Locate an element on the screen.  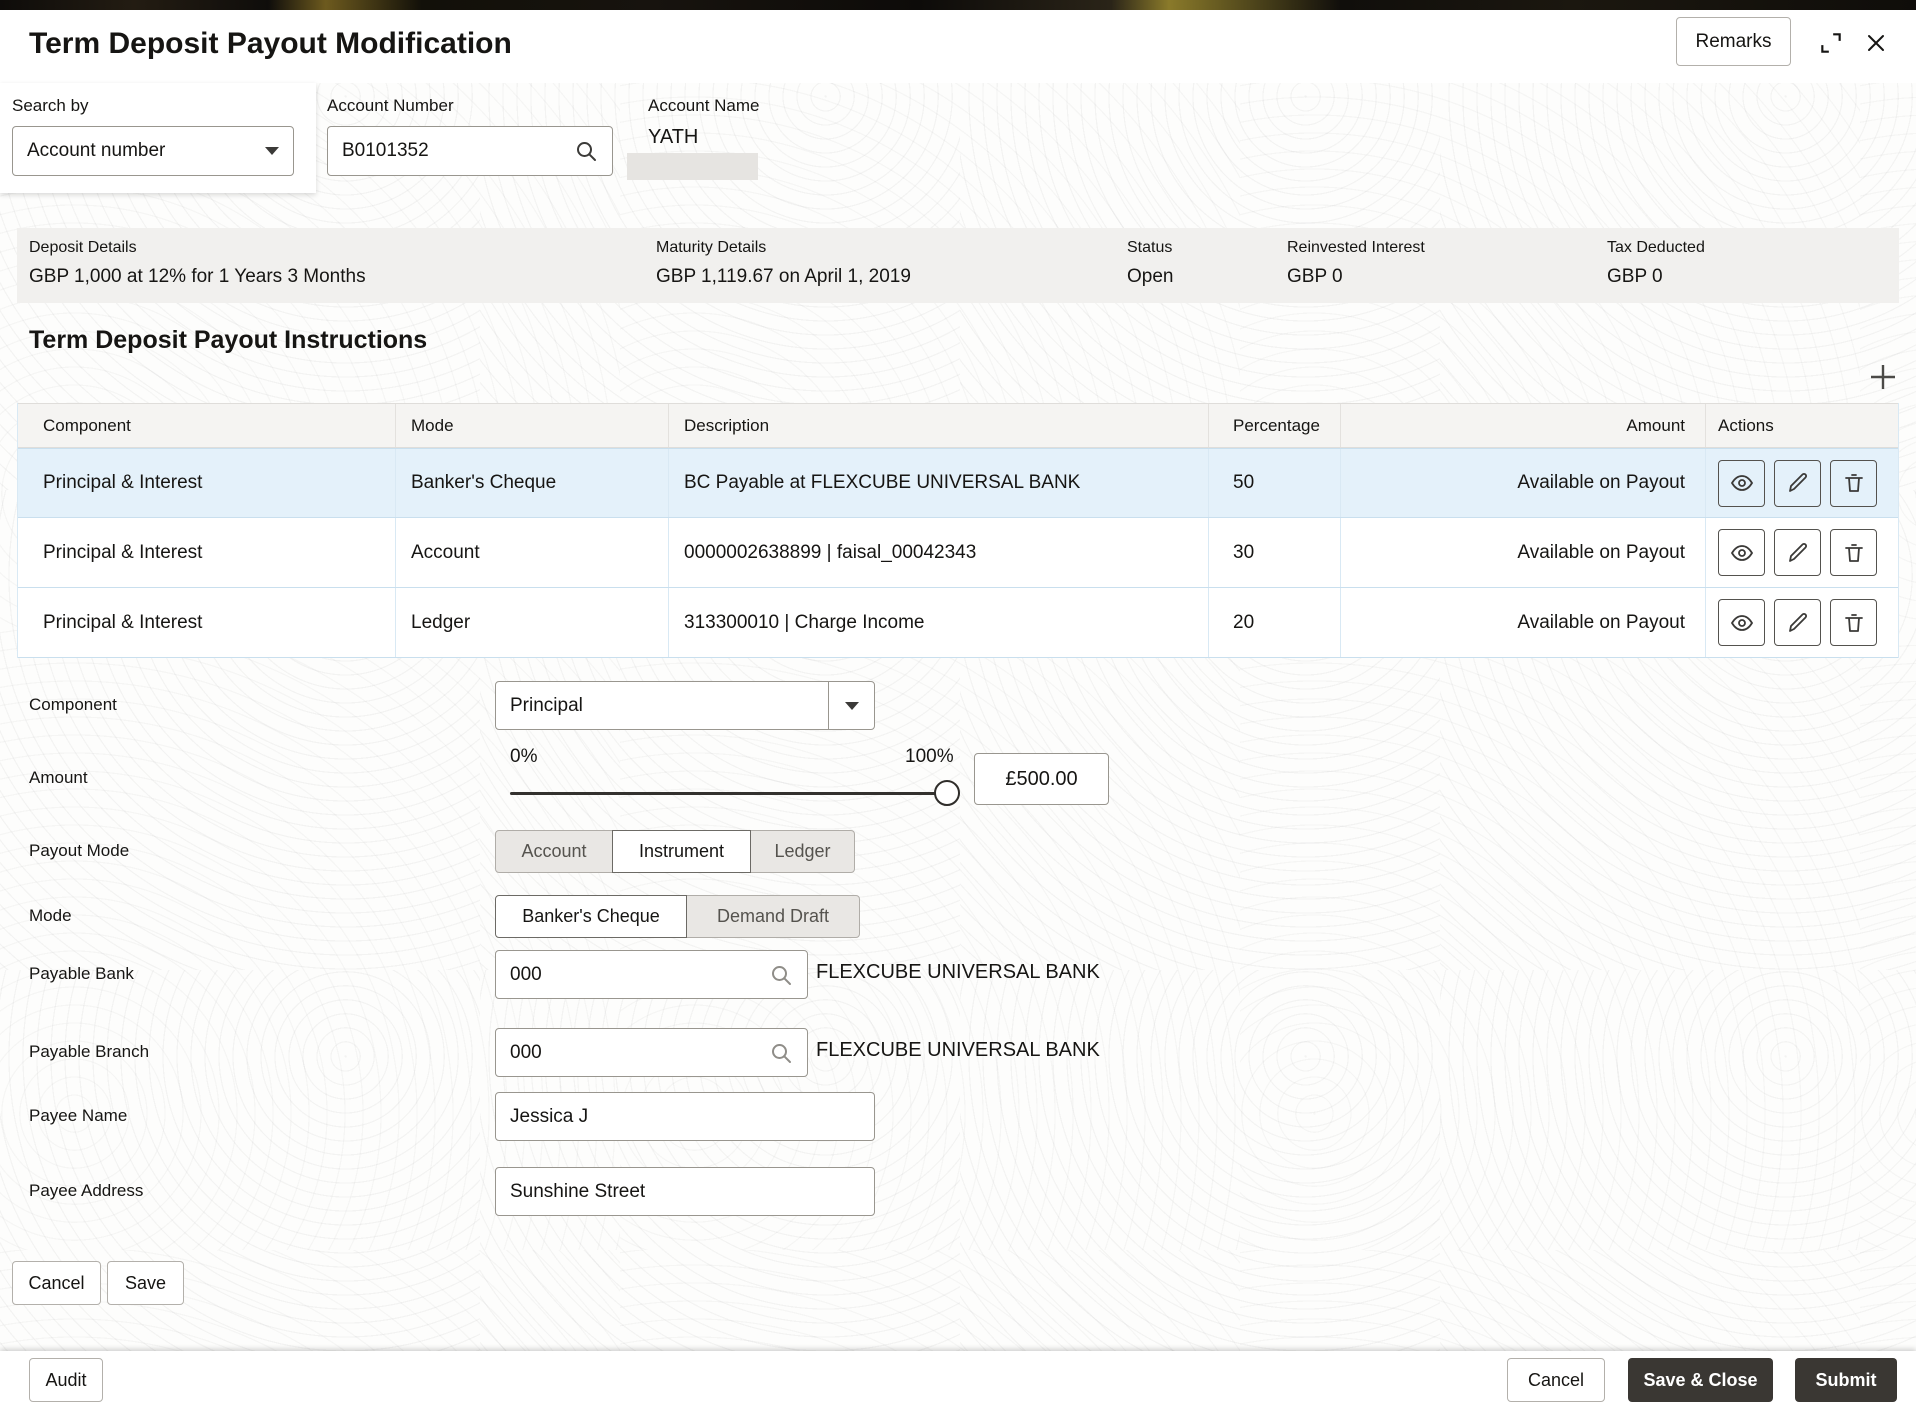
plus-icon is located at coordinates (1883, 377).